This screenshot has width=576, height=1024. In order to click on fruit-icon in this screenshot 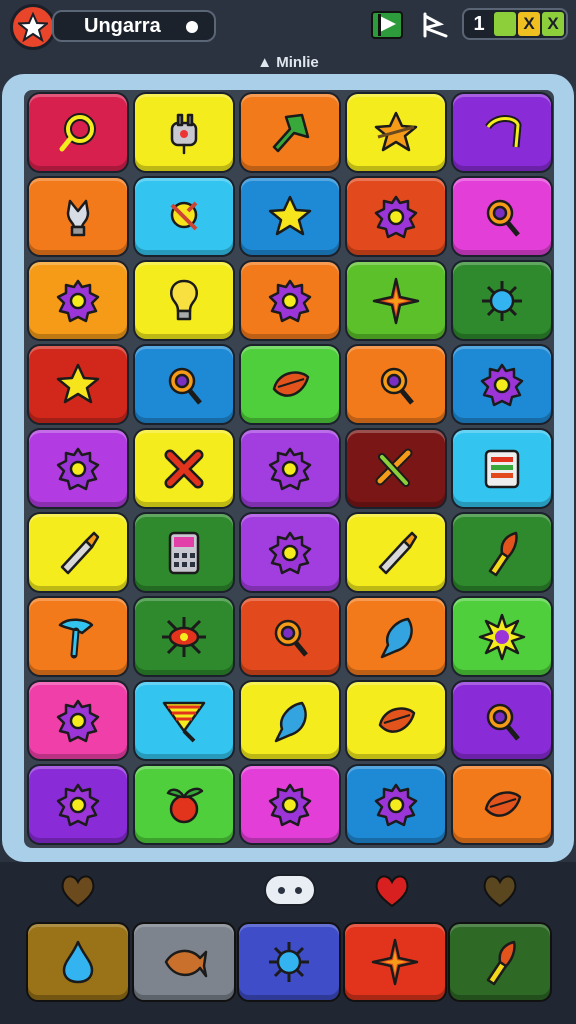, I will do `click(185, 805)`.